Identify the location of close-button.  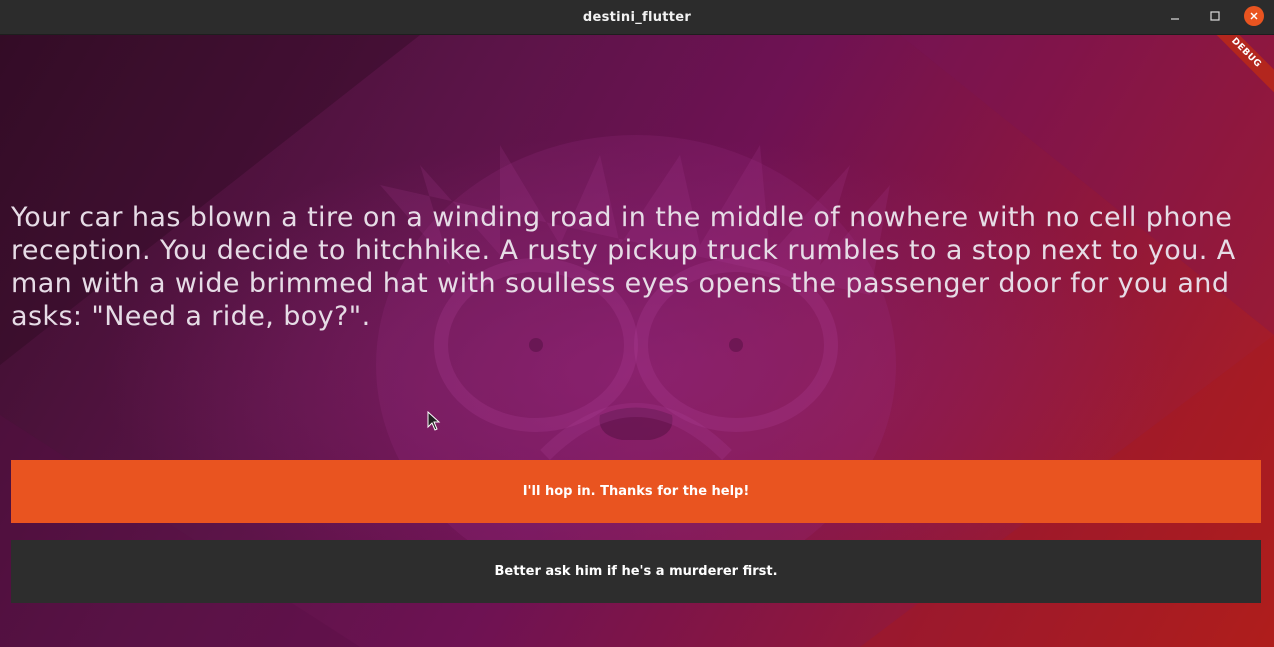
(1254, 16).